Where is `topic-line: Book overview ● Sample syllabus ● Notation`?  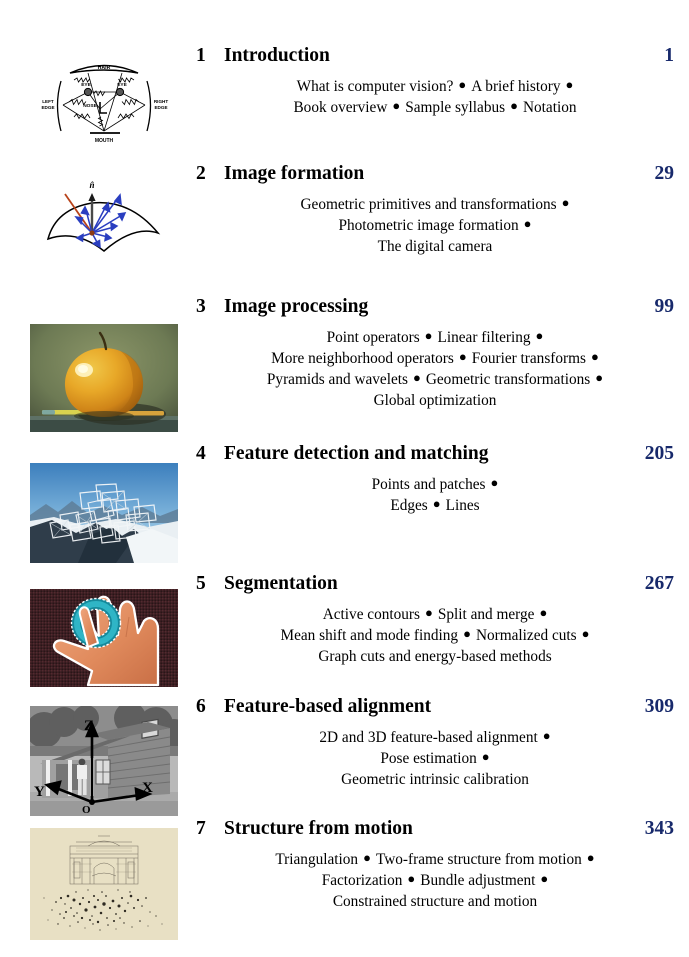
topic-line: Book overview ● Sample syllabus ● Notation is located at coordinates (435, 107).